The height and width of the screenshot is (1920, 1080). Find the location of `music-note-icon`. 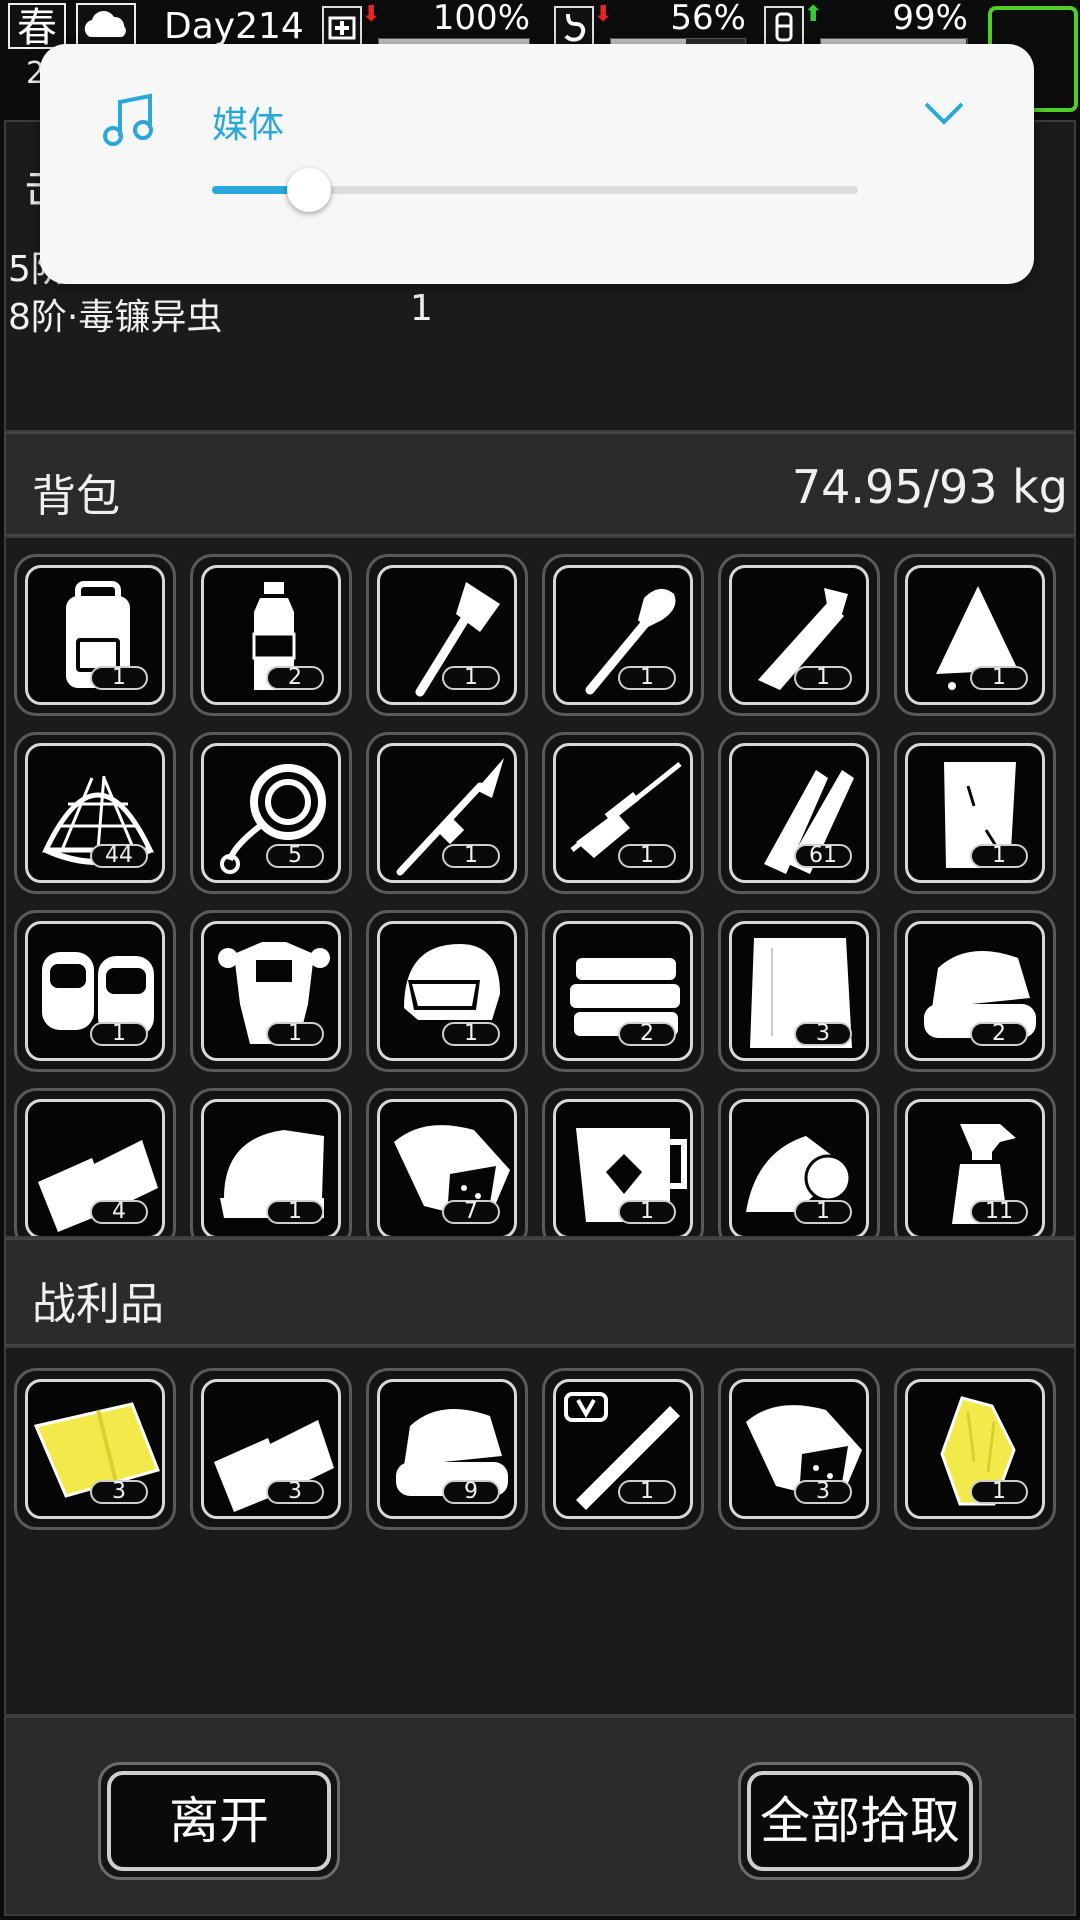

music-note-icon is located at coordinates (130, 122).